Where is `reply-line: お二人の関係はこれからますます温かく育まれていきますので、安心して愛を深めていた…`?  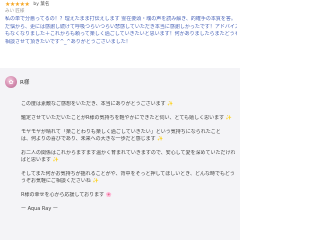 reply-line: お二人の関係はこれからますます温かく育まれていきますので、安心して愛を深めていた… is located at coordinates (128, 152).